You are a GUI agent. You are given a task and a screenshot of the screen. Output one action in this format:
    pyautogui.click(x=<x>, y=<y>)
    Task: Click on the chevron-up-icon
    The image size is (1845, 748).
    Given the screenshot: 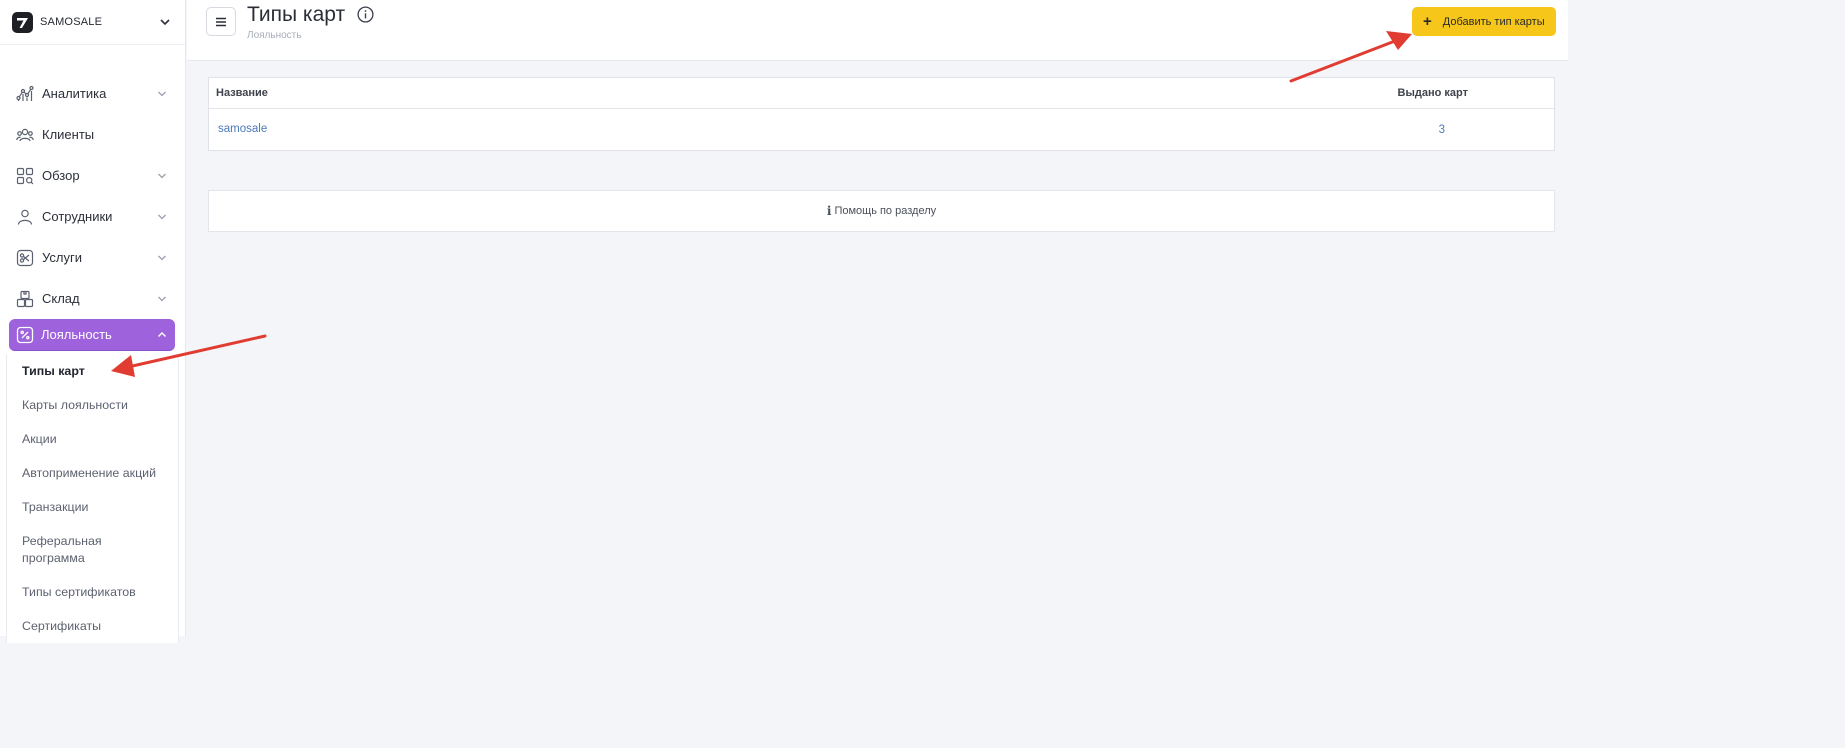 What is the action you would take?
    pyautogui.click(x=162, y=334)
    